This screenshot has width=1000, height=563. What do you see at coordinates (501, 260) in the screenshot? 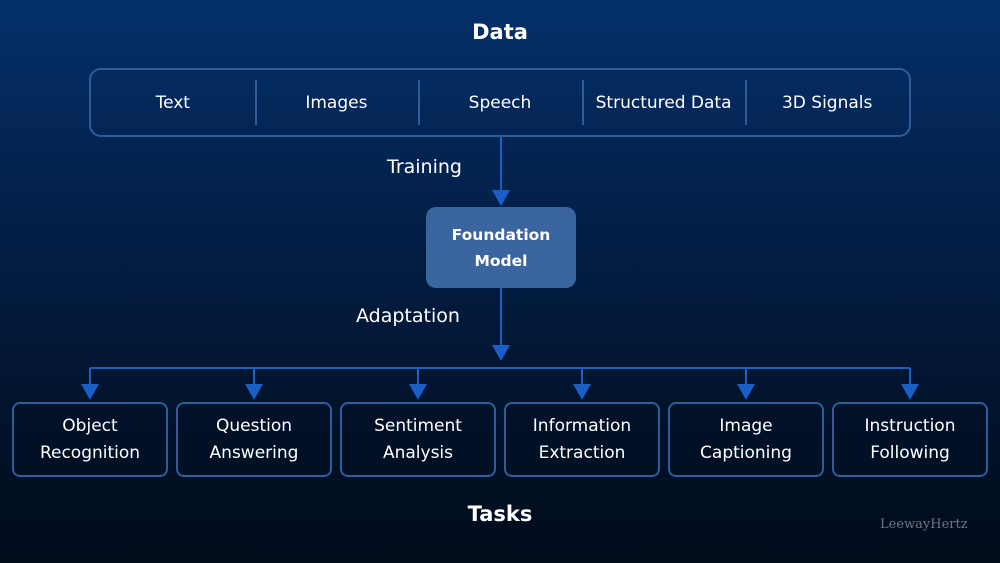
I see `model-label-line2: Model` at bounding box center [501, 260].